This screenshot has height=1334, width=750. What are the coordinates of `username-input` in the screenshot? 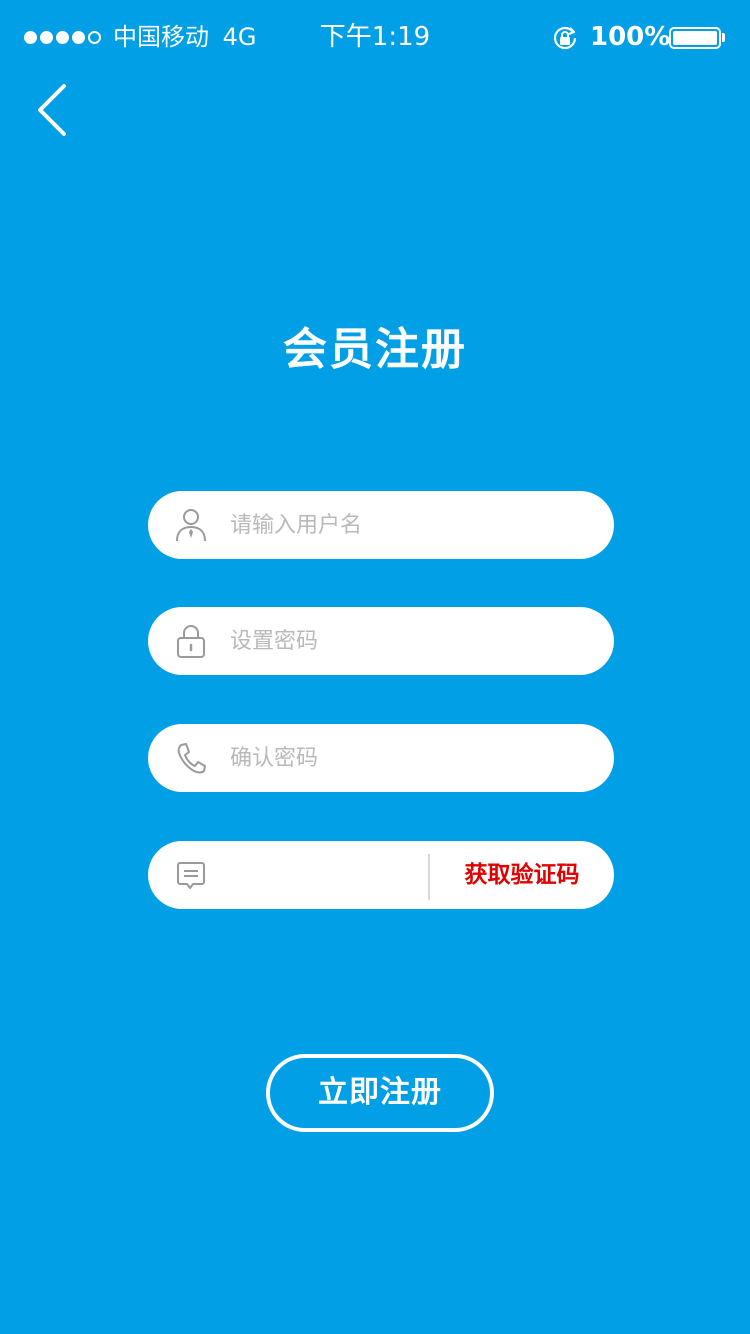 It's located at (410, 525).